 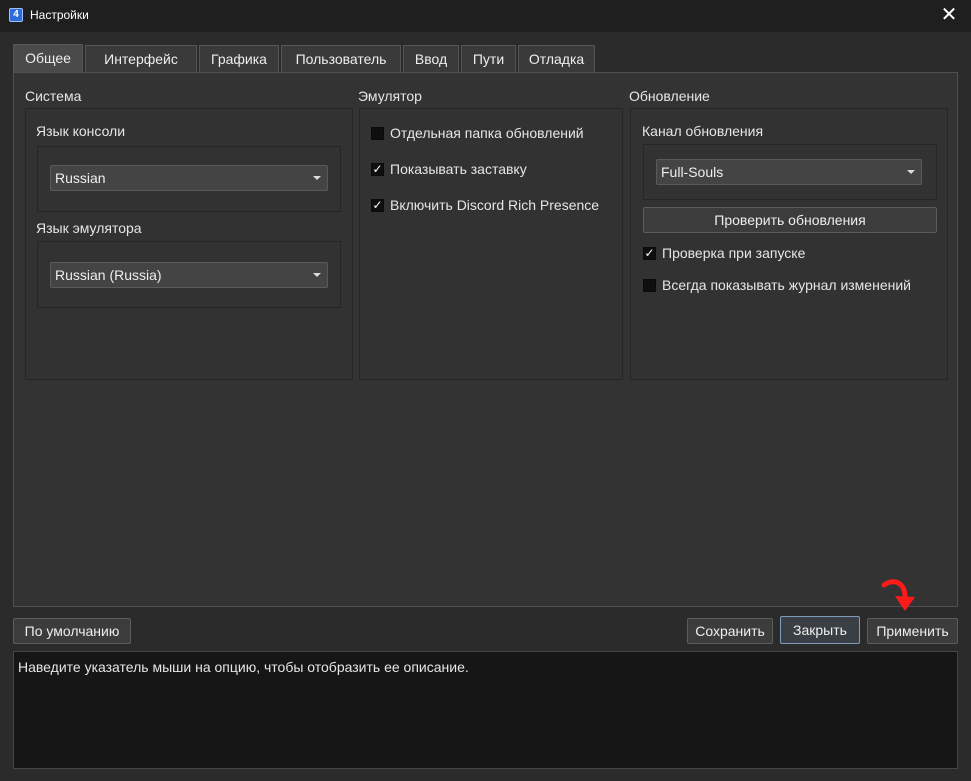 I want to click on emulator-language-label: Язык эмулятора, so click(x=89, y=228).